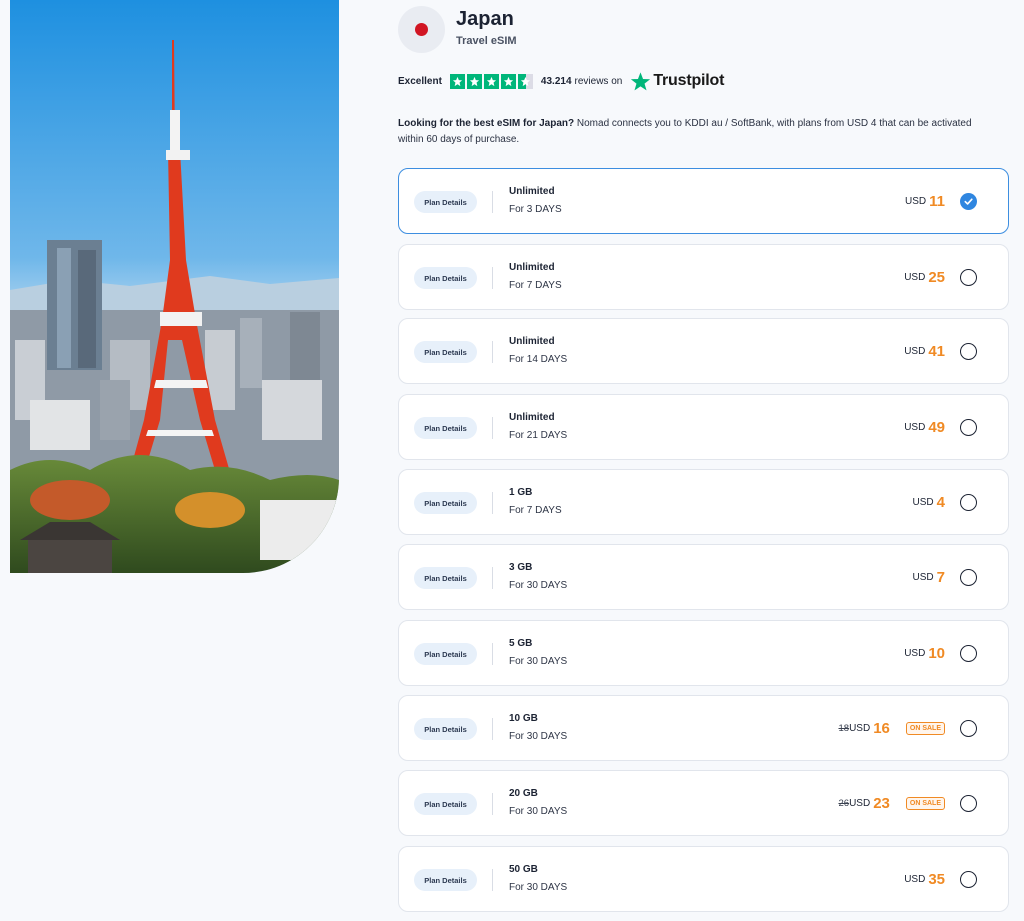 Image resolution: width=1024 pixels, height=921 pixels. Describe the element at coordinates (936, 427) in the screenshot. I see `price-amount: 49` at that location.